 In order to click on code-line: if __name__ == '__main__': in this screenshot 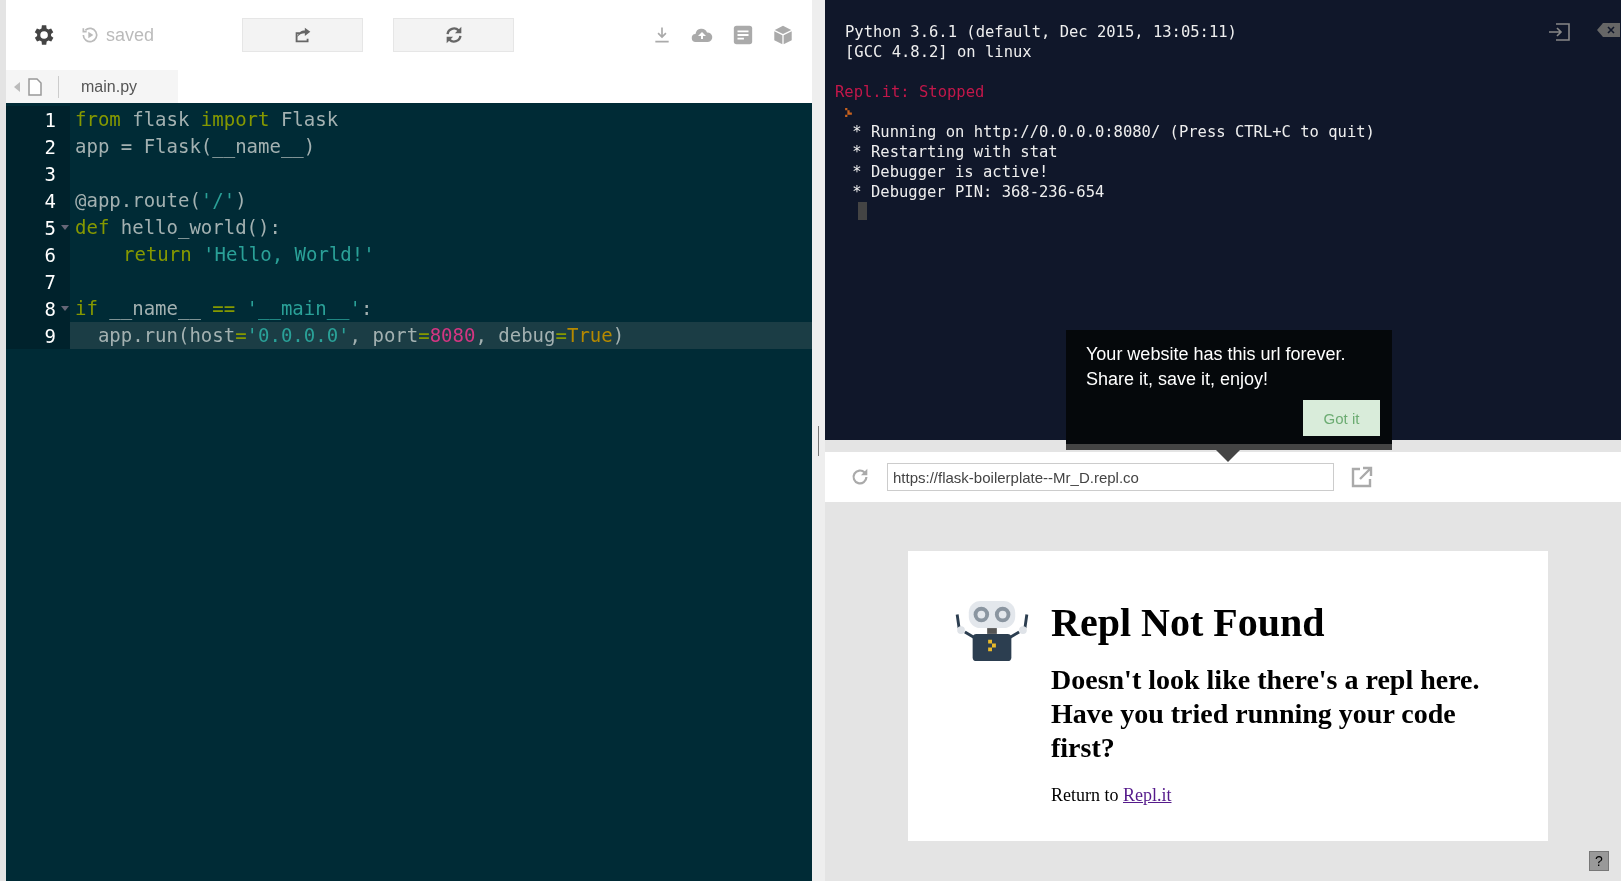, I will do `click(224, 309)`.